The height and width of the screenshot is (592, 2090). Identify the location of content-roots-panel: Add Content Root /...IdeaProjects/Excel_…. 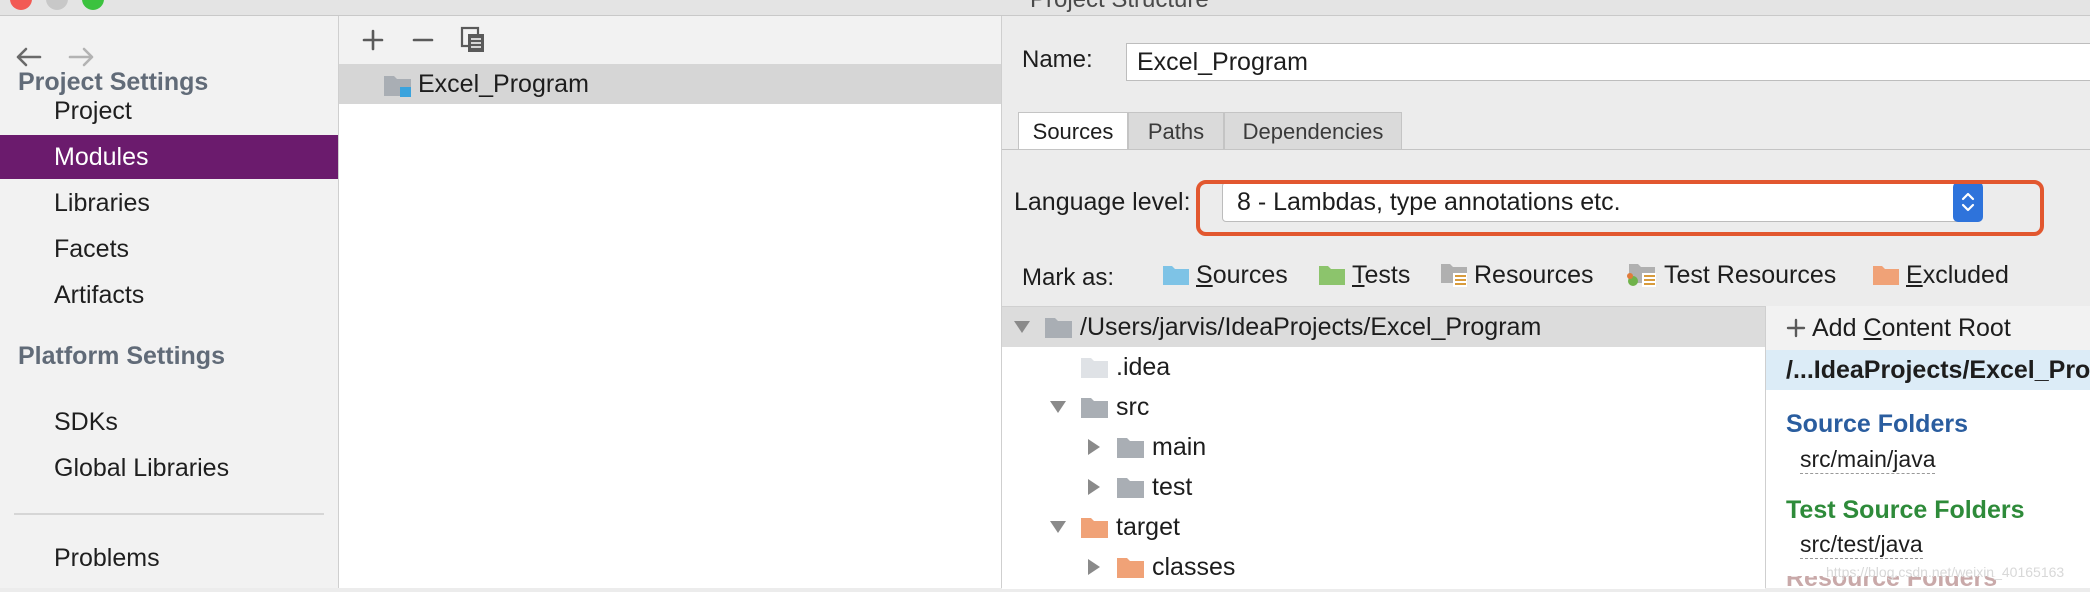
(1927, 449).